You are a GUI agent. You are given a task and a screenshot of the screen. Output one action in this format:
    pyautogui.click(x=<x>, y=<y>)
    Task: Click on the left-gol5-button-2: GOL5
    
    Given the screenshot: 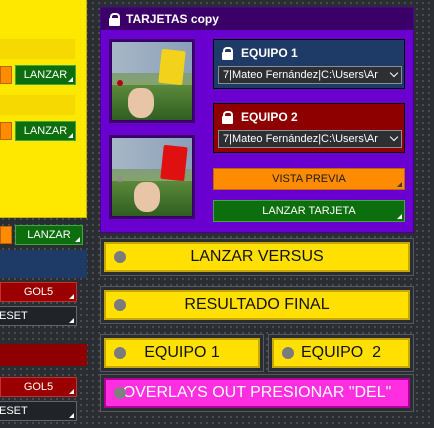 What is the action you would take?
    pyautogui.click(x=38, y=387)
    